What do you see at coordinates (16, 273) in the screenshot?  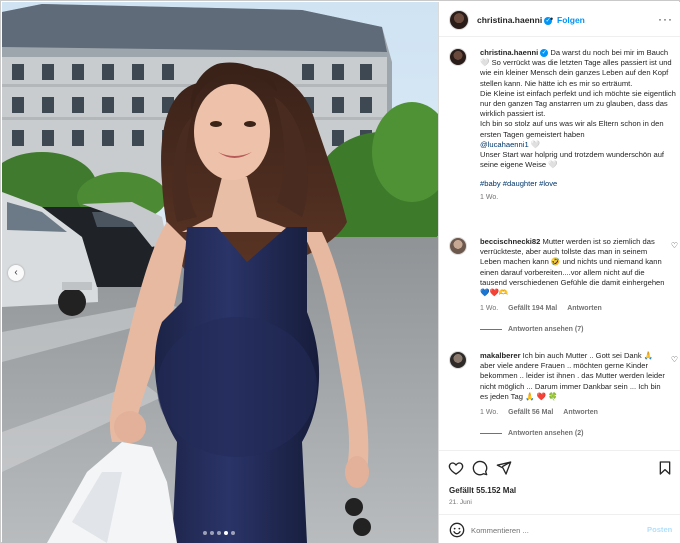 I see `carousel-prev-button: ‹` at bounding box center [16, 273].